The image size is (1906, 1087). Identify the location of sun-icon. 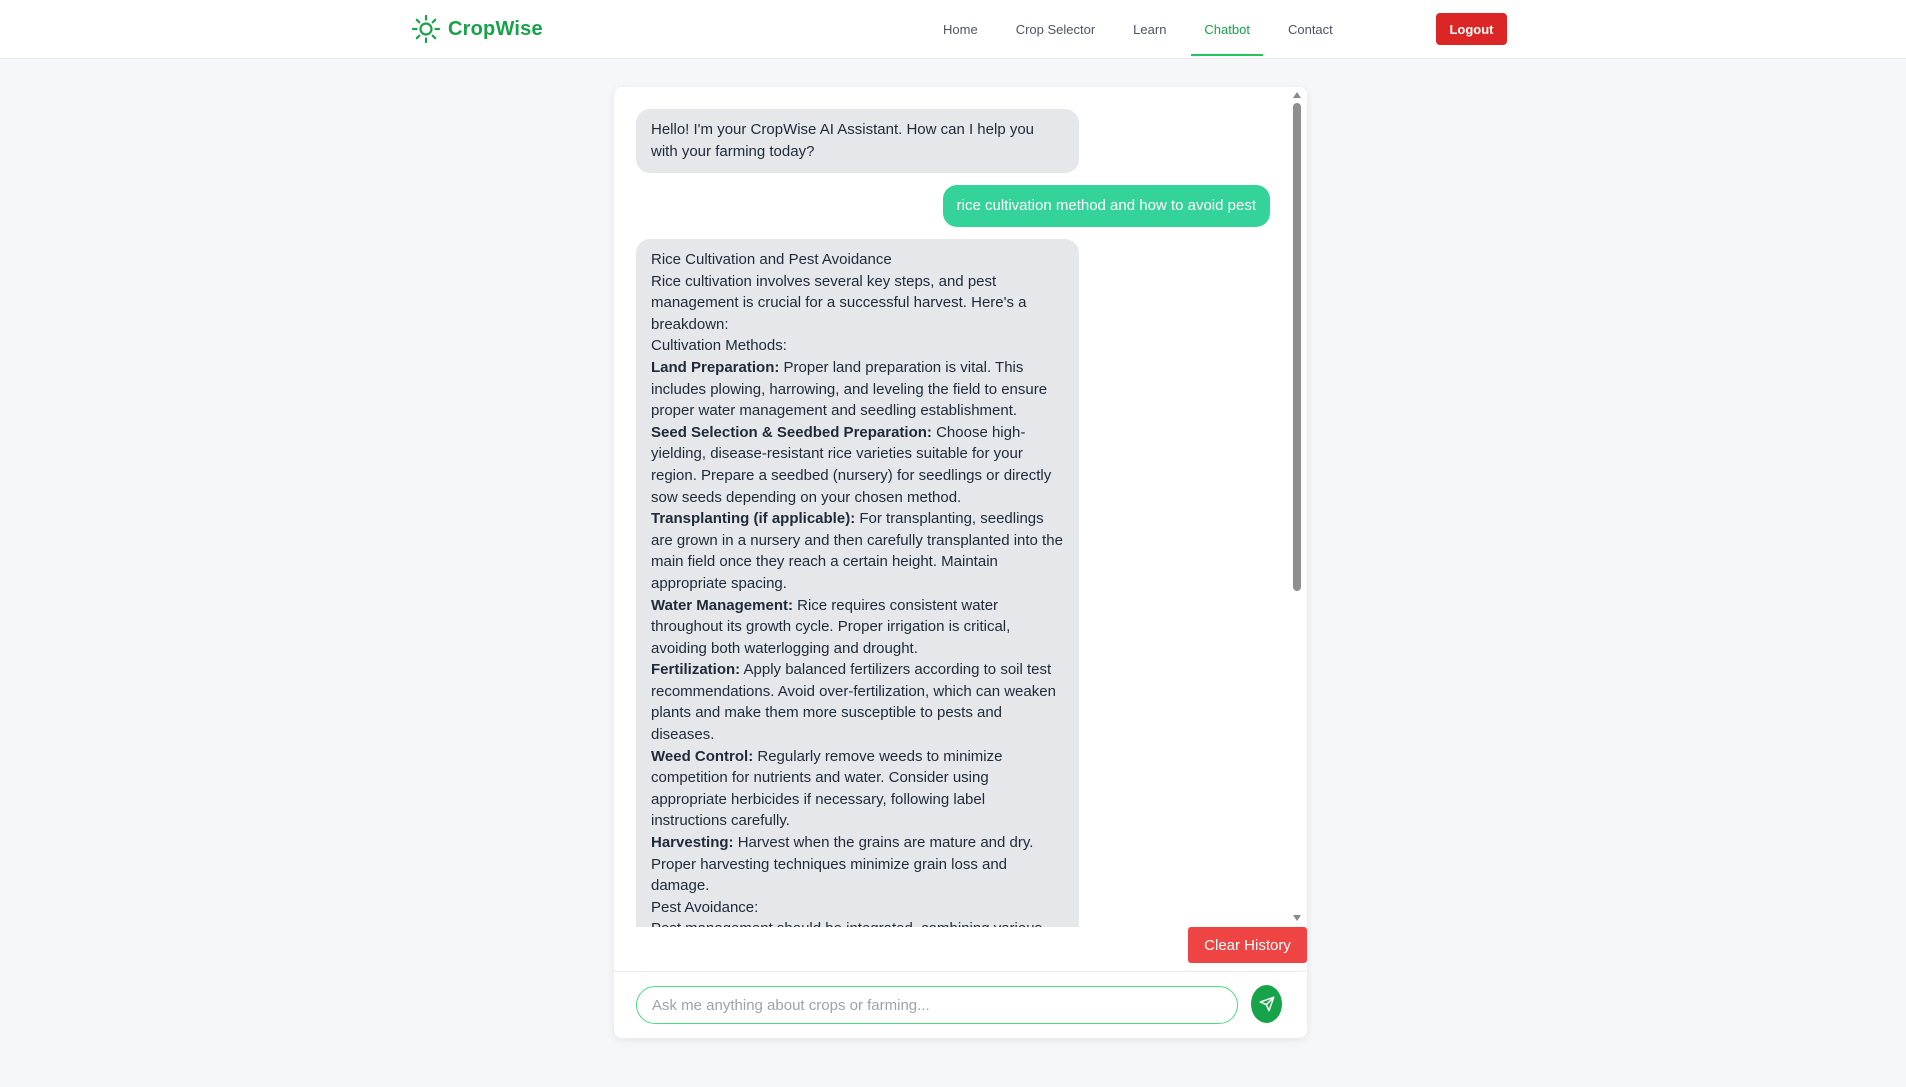
(426, 29).